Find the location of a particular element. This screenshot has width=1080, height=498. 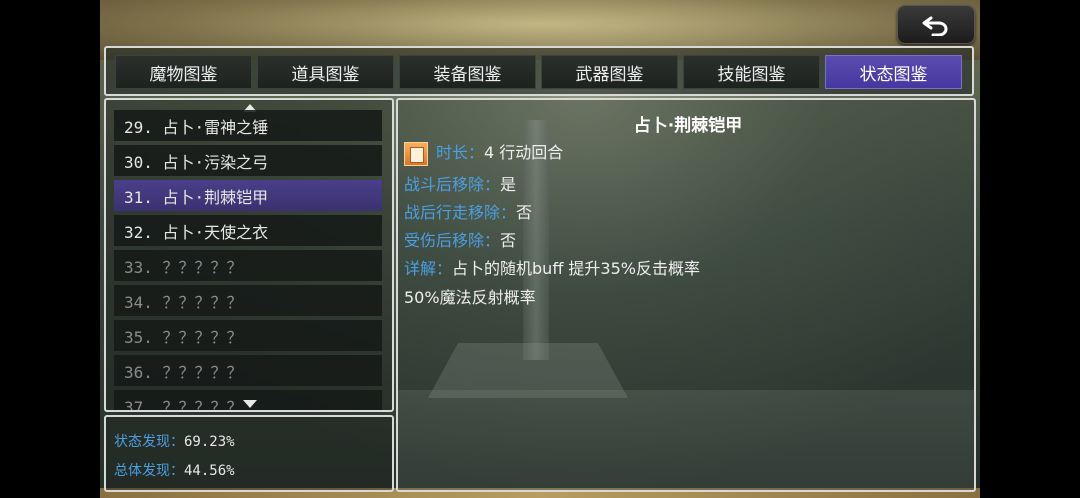

discovery-stats-panel: 状态发现：69.23% 总体发现：44.56% is located at coordinates (249, 453).